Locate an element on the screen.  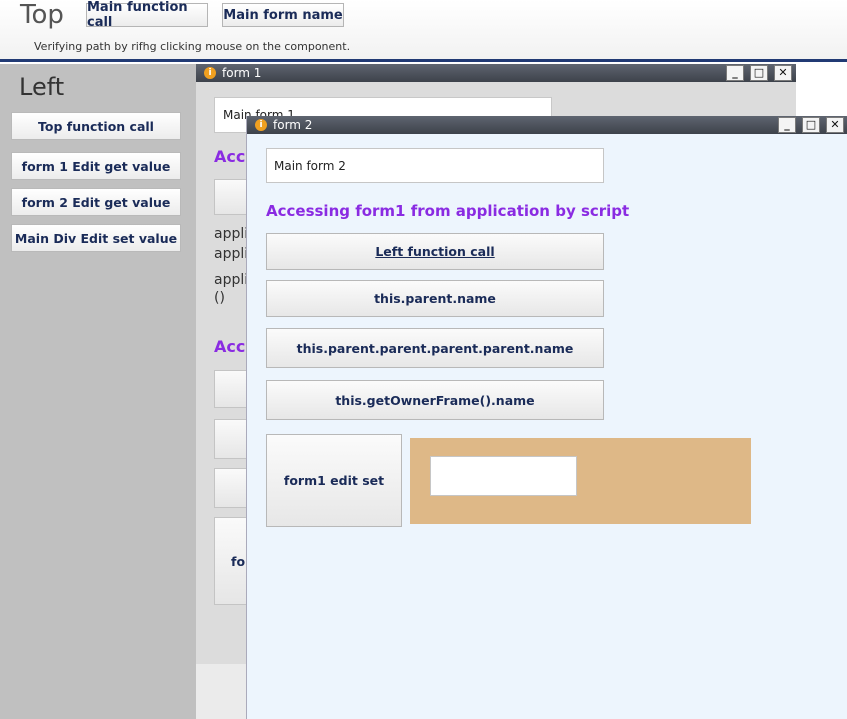
form2-edit-get-value-button: form 2 Edit get value is located at coordinates (96, 202).